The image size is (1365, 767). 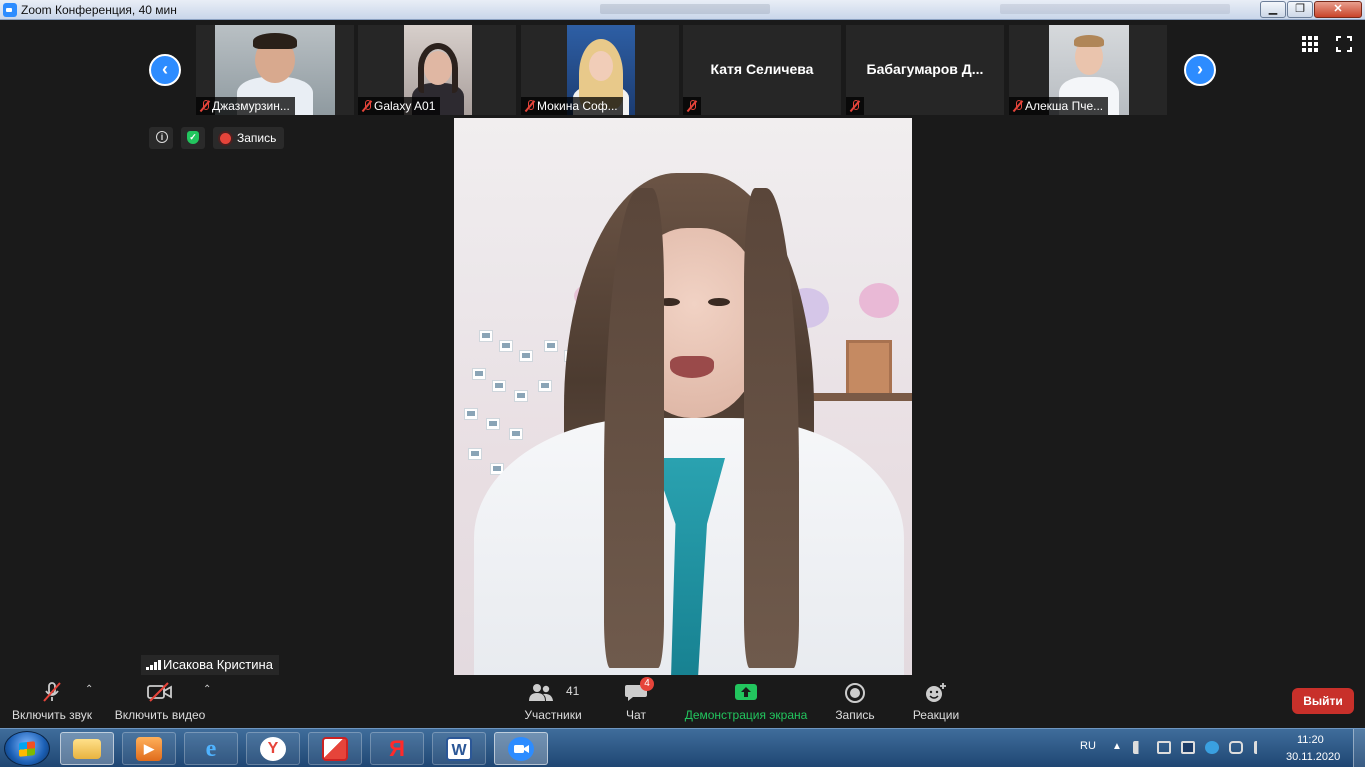 What do you see at coordinates (218, 664) in the screenshot?
I see `active-speaker-name: Исакова Кристина` at bounding box center [218, 664].